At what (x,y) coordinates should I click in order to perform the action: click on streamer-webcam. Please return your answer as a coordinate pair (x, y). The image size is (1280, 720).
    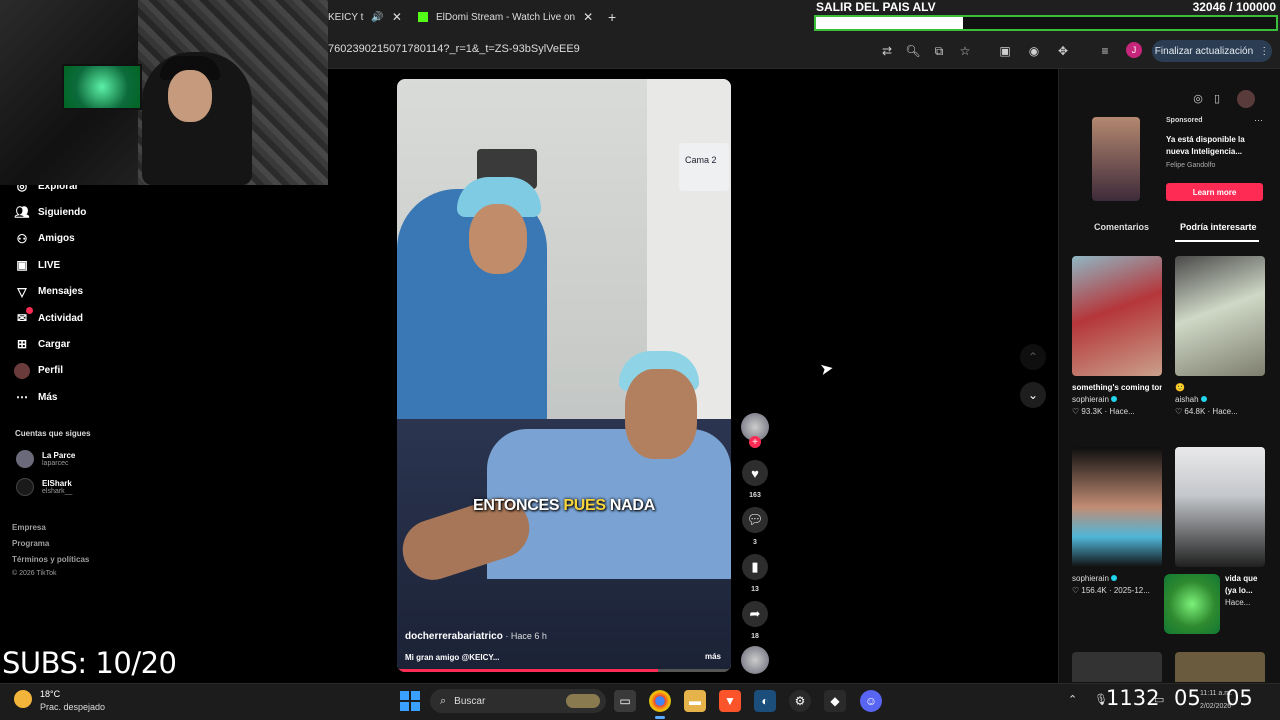
    Looking at the image, I should click on (164, 92).